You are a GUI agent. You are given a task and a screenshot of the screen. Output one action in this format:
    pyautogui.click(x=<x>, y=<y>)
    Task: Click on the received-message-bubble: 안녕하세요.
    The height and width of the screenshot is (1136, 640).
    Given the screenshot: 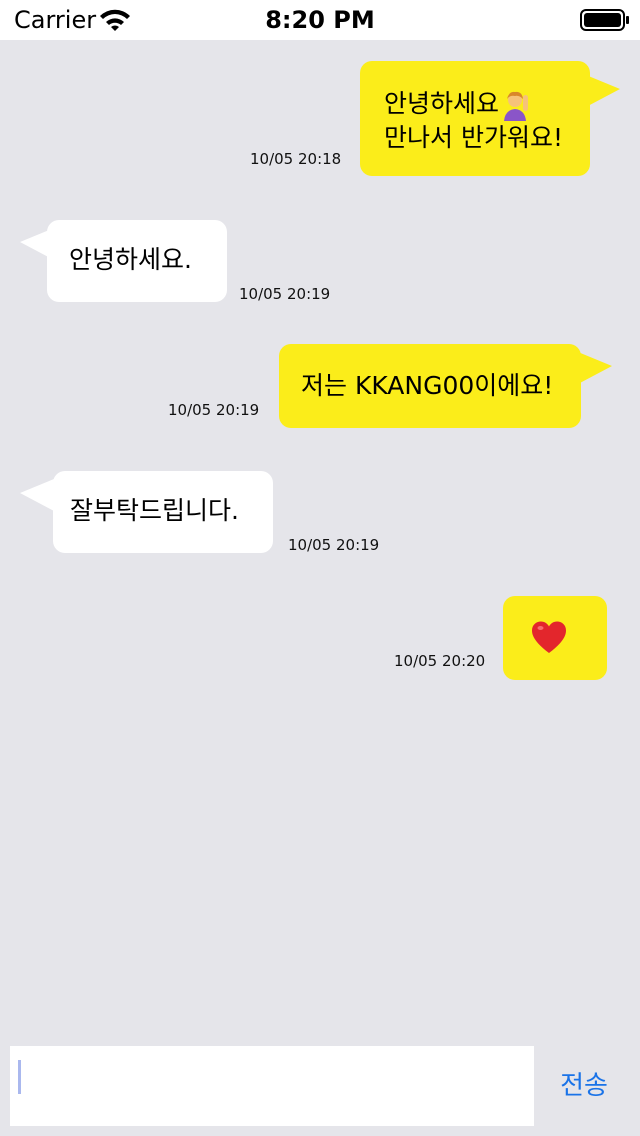 What is the action you would take?
    pyautogui.click(x=137, y=261)
    